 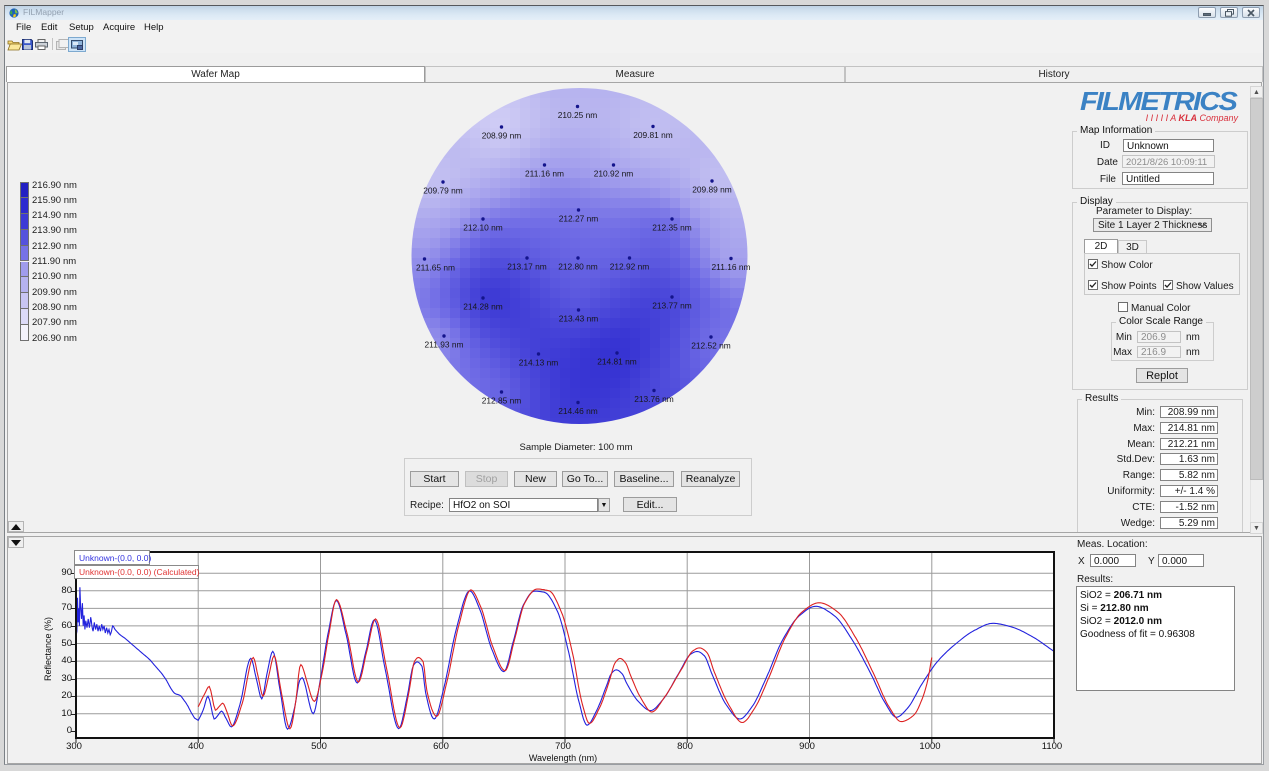 What do you see at coordinates (654, 399) in the screenshot?
I see `svg-text: 213.76 nm` at bounding box center [654, 399].